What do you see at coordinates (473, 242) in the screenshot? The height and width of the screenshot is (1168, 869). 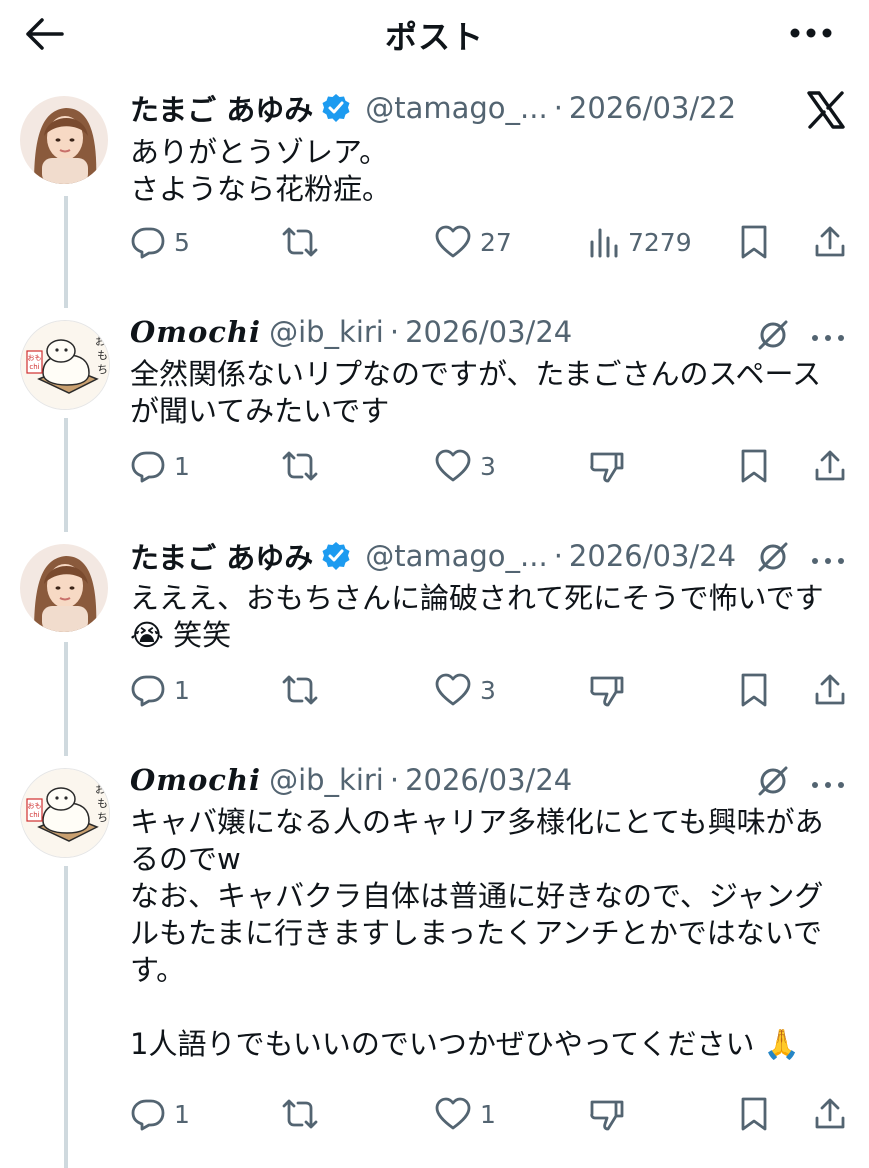 I see `like-button: 27` at bounding box center [473, 242].